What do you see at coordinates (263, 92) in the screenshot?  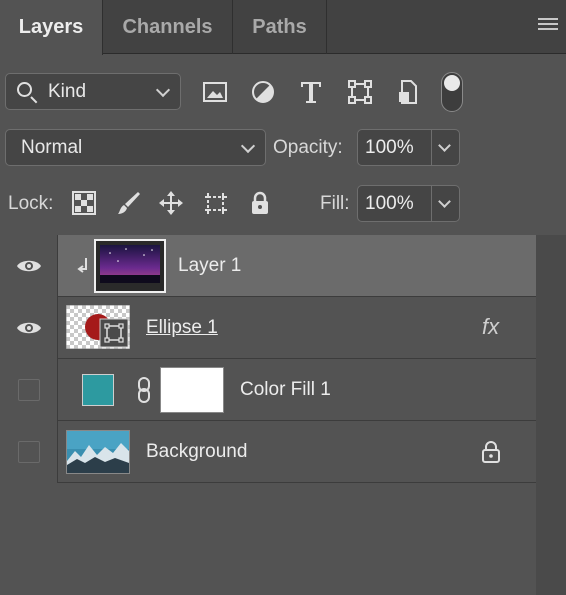 I see `adjustment-filter-icon` at bounding box center [263, 92].